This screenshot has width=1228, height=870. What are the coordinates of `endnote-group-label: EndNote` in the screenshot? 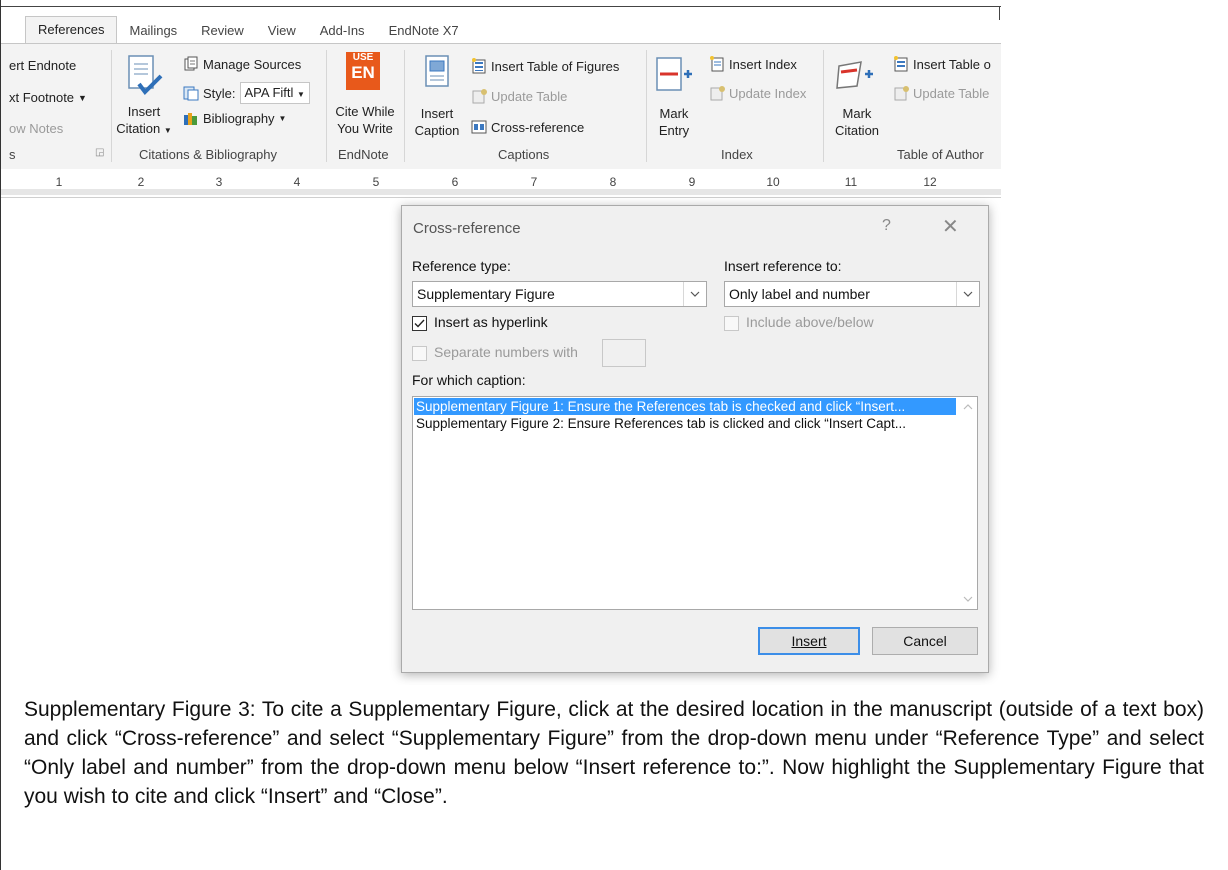 It's located at (363, 154).